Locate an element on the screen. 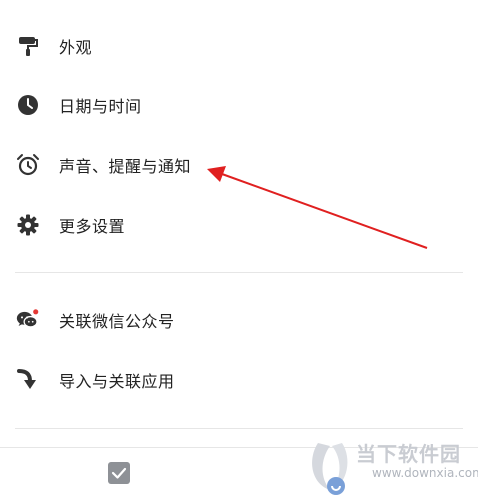  watermark-title: 当下软件园 is located at coordinates (408, 454).